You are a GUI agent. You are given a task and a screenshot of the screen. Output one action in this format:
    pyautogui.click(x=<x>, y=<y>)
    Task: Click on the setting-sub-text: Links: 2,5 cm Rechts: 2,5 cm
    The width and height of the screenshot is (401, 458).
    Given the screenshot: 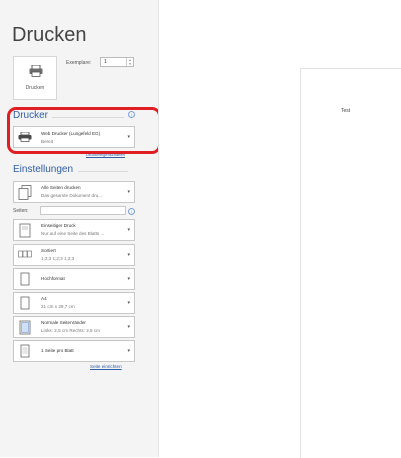 What is the action you would take?
    pyautogui.click(x=70, y=330)
    